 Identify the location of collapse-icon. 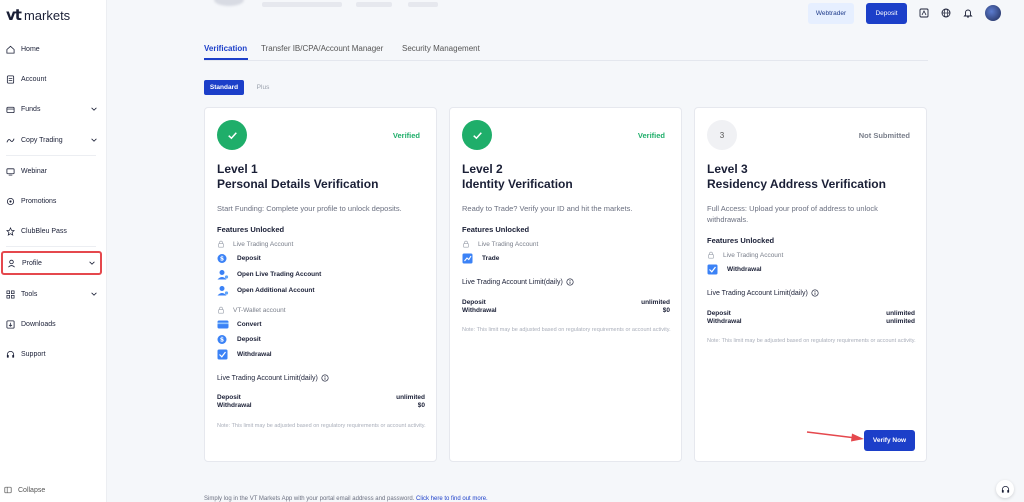
(8, 490).